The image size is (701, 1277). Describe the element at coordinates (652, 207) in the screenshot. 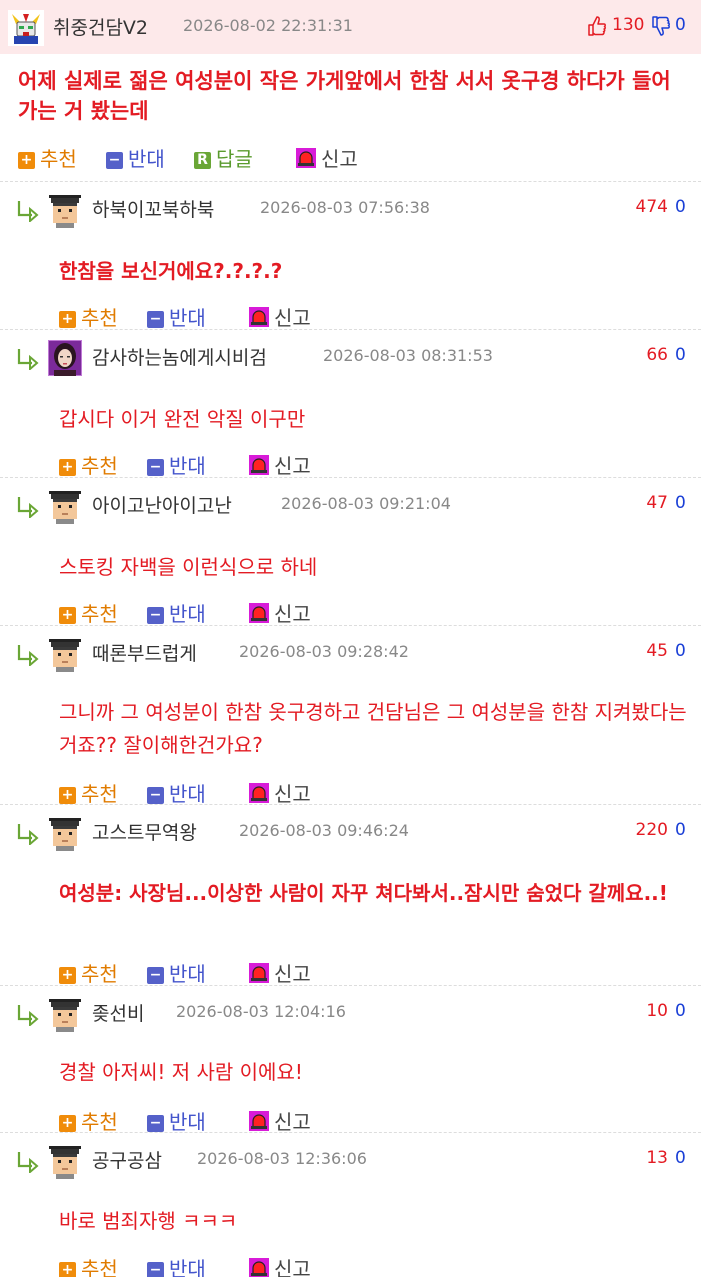

I see `comment-upvote-count: 474` at that location.